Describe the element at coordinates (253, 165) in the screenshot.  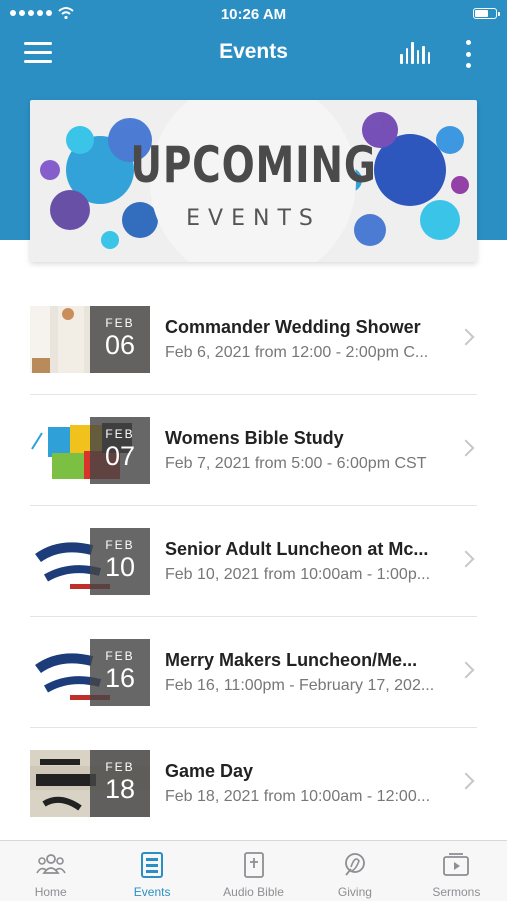
I see `banner-title: UPCOMING` at that location.